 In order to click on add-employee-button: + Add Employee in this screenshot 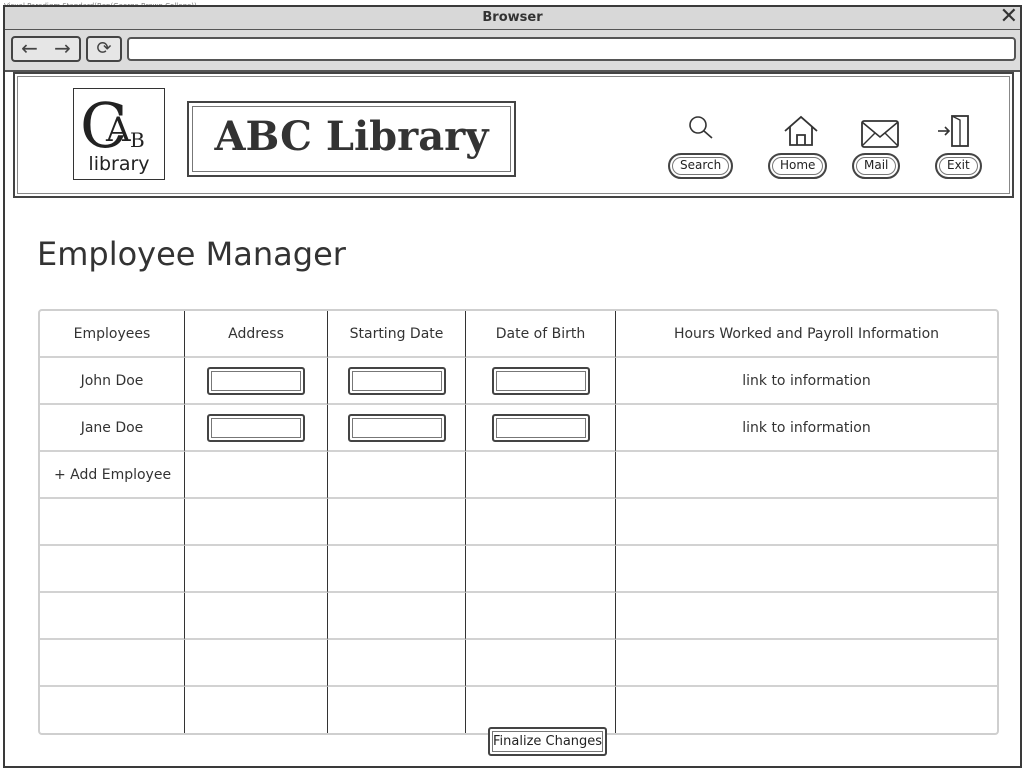, I will do `click(112, 475)`.